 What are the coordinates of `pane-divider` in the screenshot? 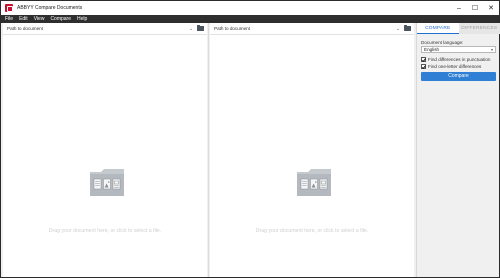 It's located at (208, 150).